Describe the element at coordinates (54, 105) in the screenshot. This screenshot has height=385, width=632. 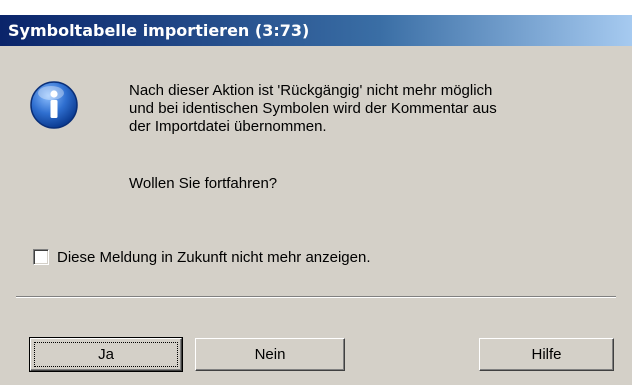
I see `information-icon` at that location.